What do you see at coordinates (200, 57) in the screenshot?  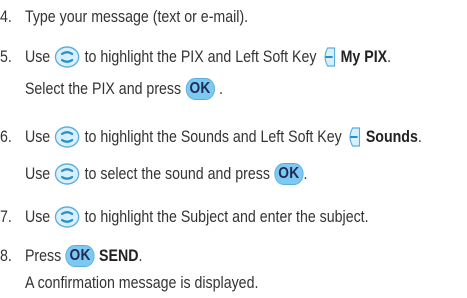 I see `step-text: to highlight the PIX and Left Soft Key` at bounding box center [200, 57].